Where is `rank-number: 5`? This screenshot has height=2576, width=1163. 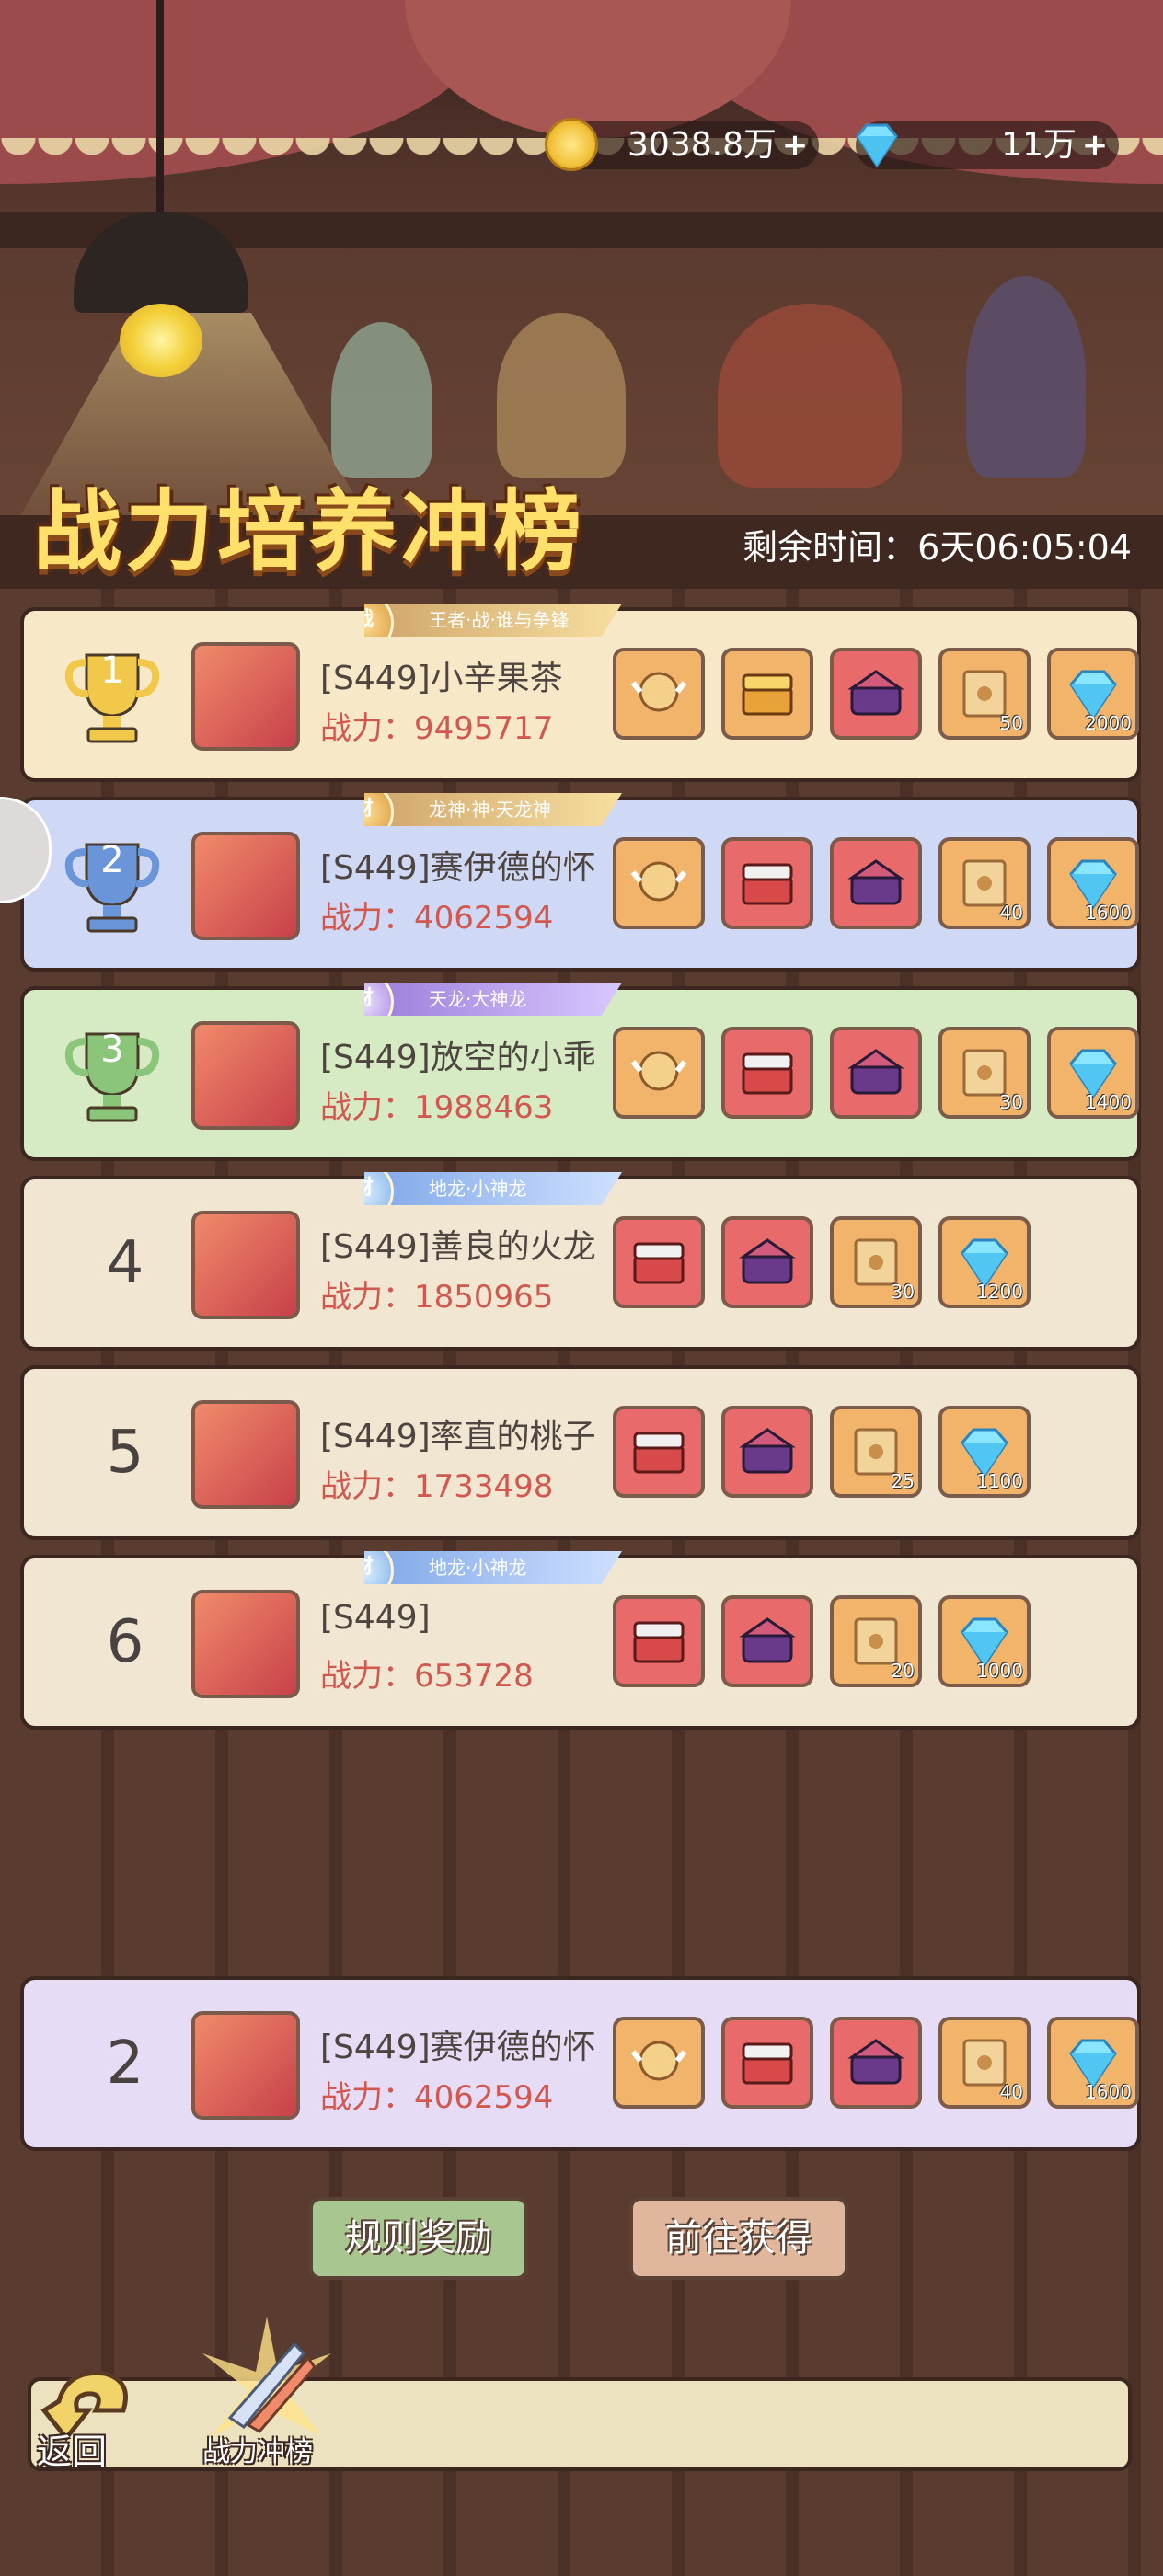 rank-number: 5 is located at coordinates (125, 1453).